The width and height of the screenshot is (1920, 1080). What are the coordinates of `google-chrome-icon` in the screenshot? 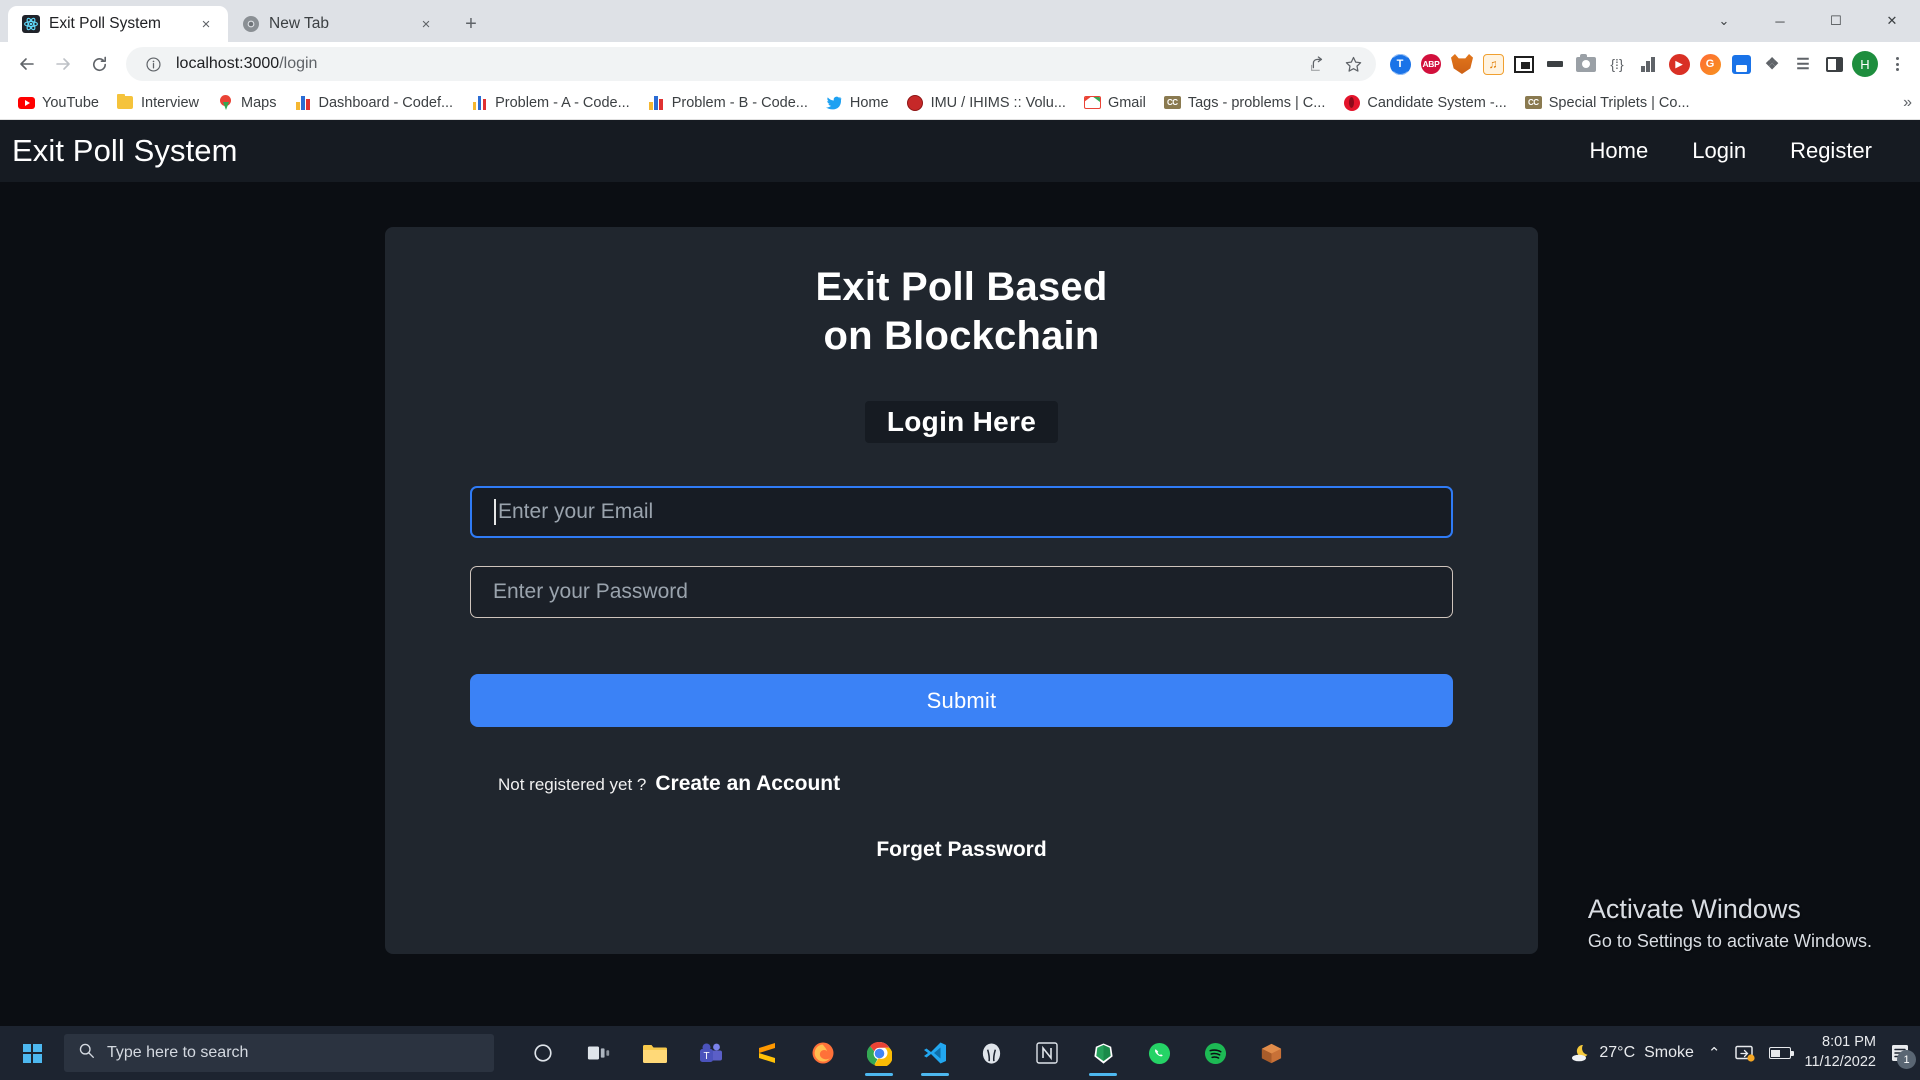 It's located at (879, 1053).